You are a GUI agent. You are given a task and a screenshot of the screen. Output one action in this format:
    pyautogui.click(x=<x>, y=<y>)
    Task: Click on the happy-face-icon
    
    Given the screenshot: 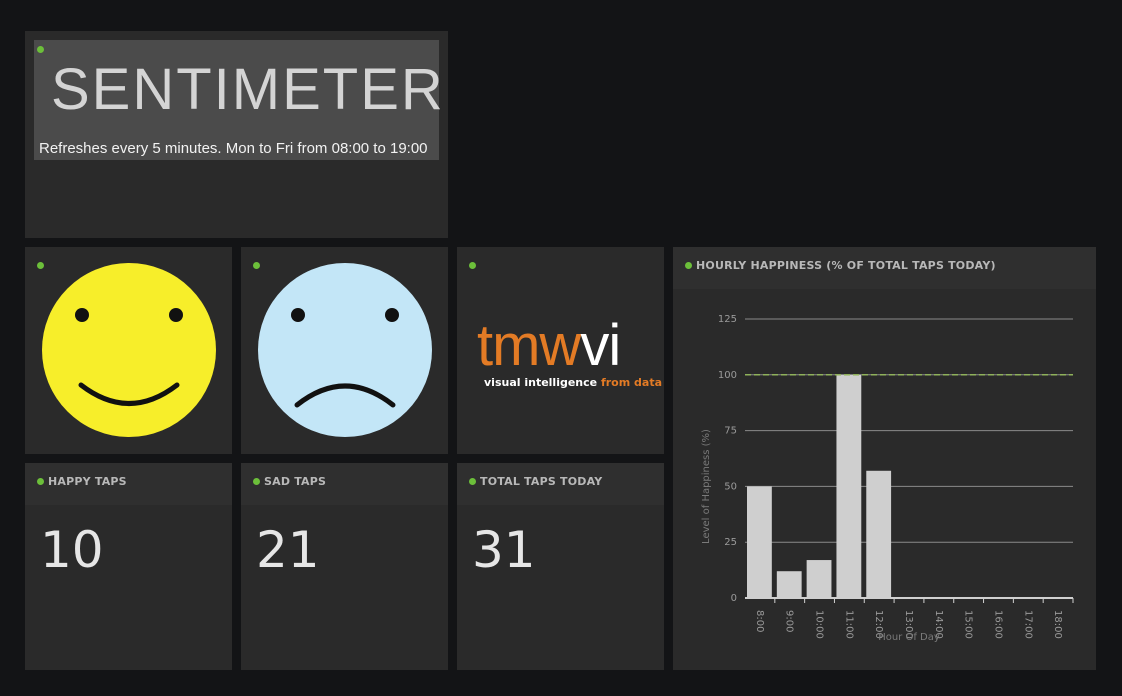 What is the action you would take?
    pyautogui.click(x=128, y=350)
    